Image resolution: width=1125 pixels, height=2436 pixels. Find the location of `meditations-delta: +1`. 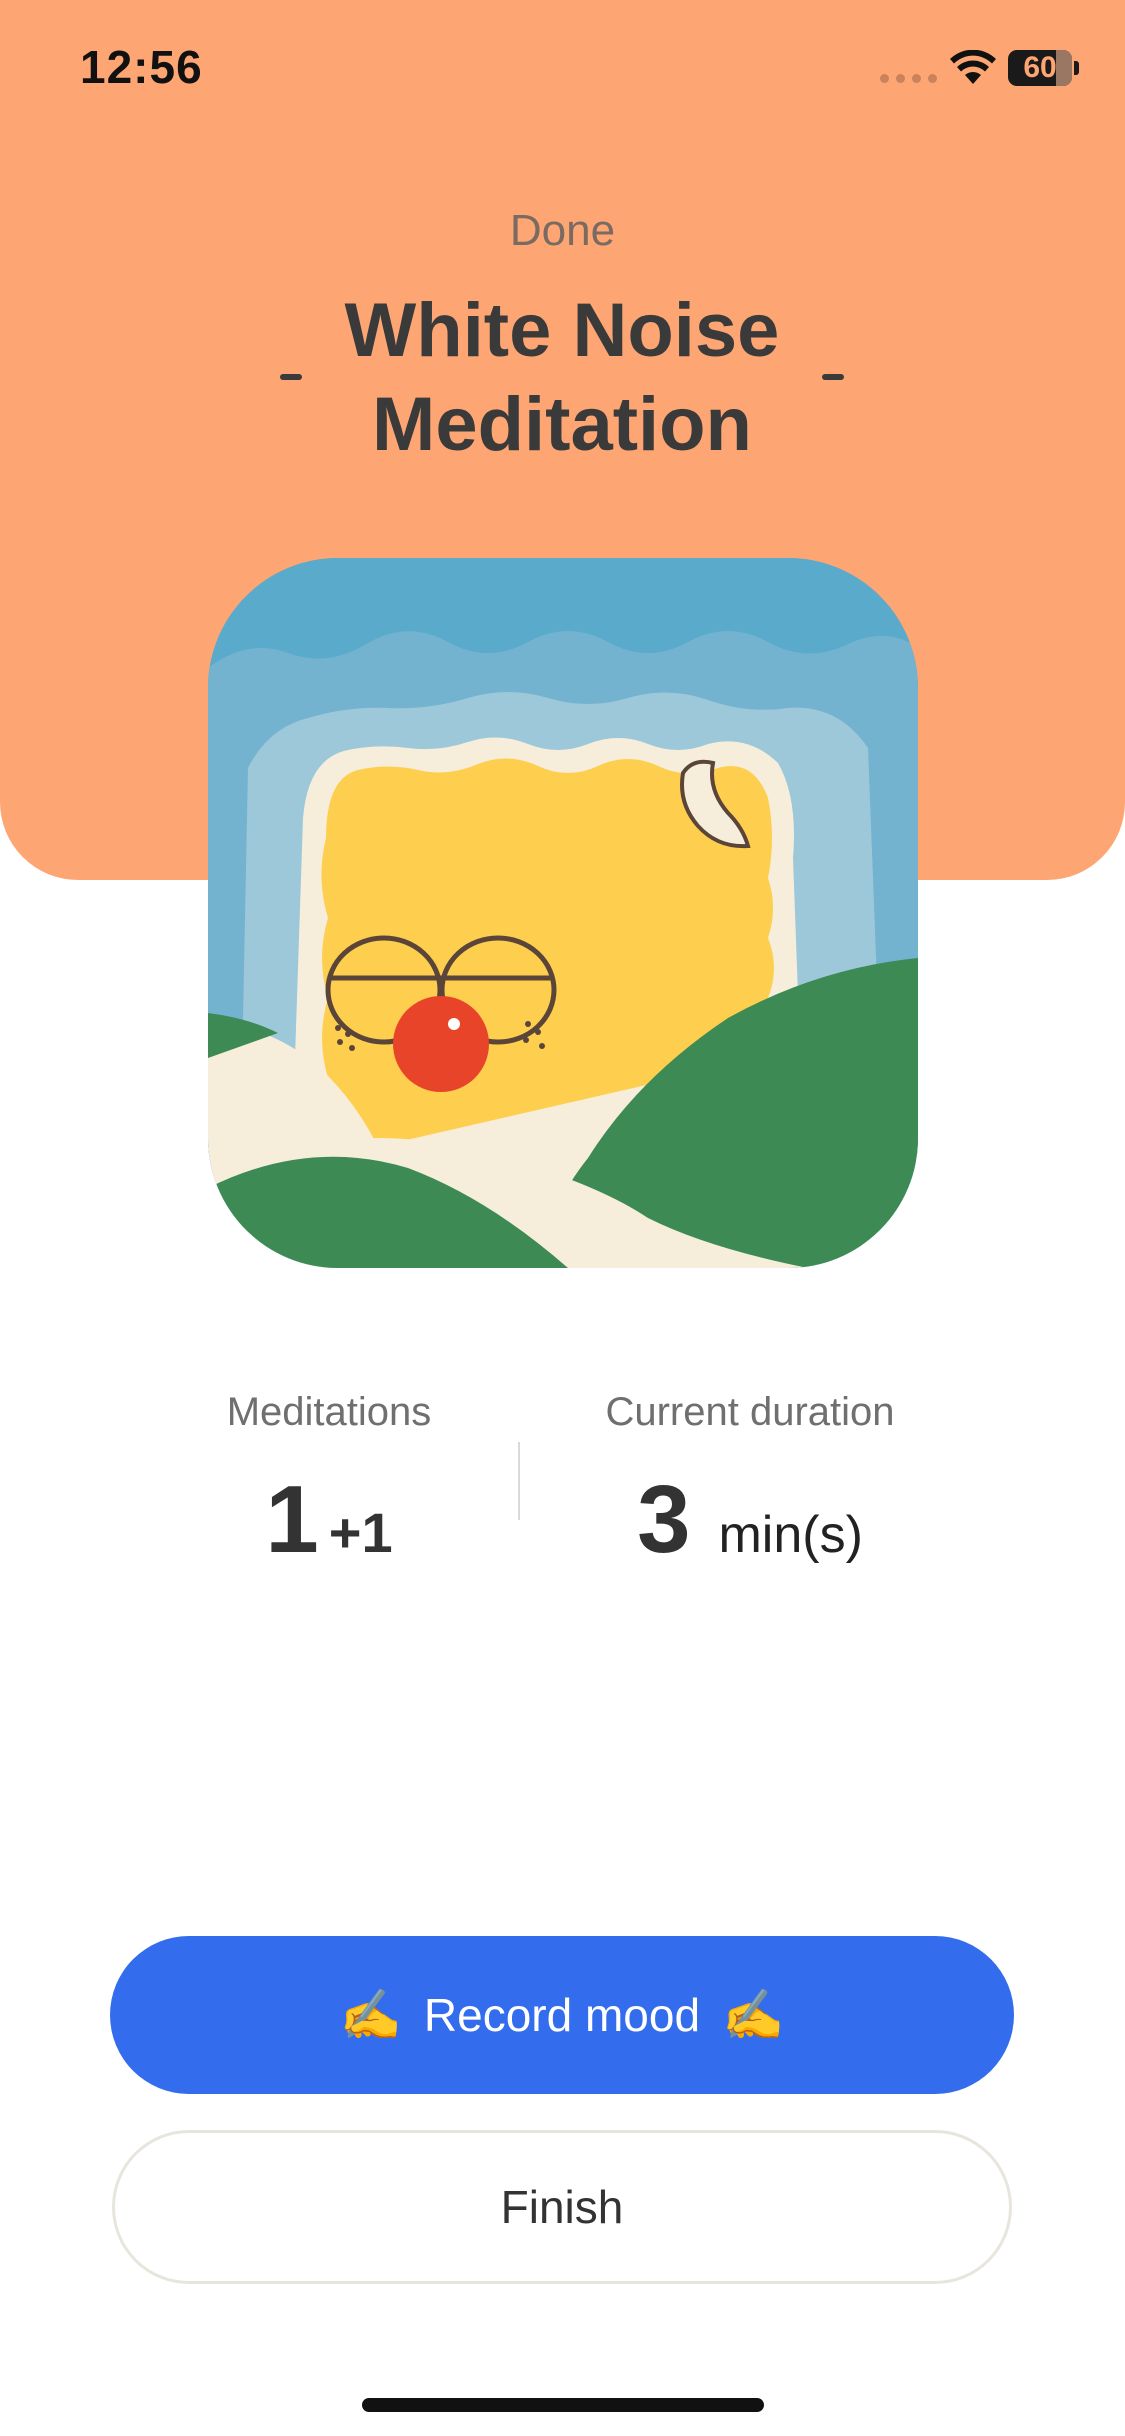

meditations-delta: +1 is located at coordinates (360, 1532).